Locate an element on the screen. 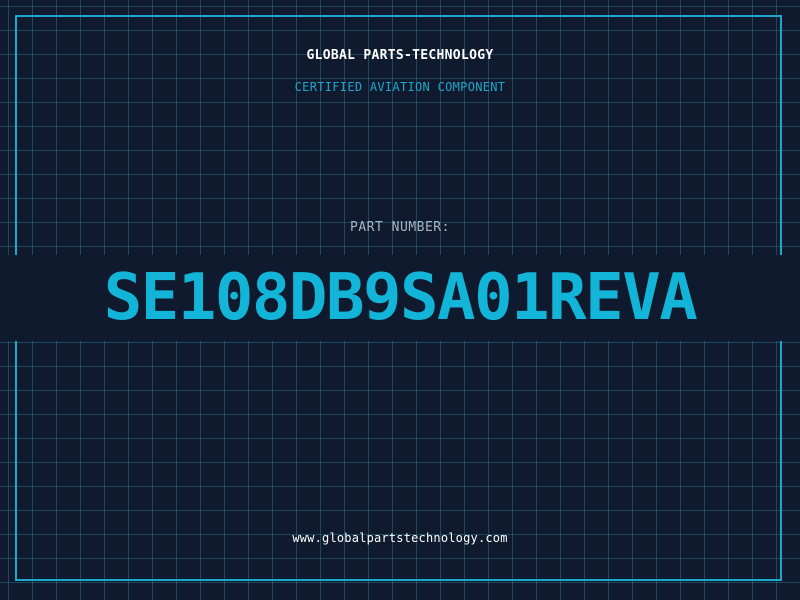 Image resolution: width=800 pixels, height=600 pixels. part-number-label: PART NUMBER: is located at coordinates (400, 227).